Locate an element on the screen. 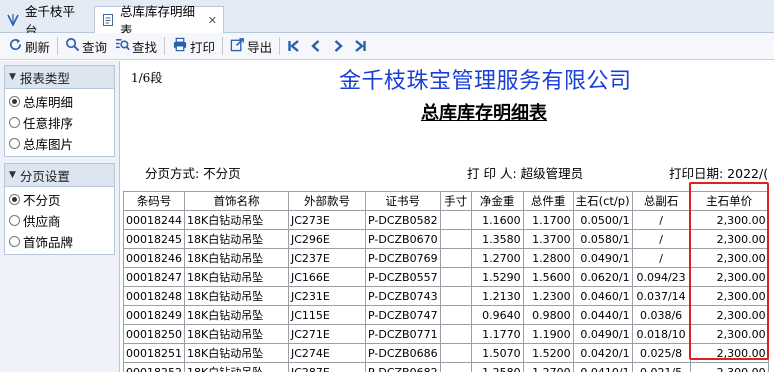 The width and height of the screenshot is (774, 372). close-icon: ✕ is located at coordinates (212, 20).